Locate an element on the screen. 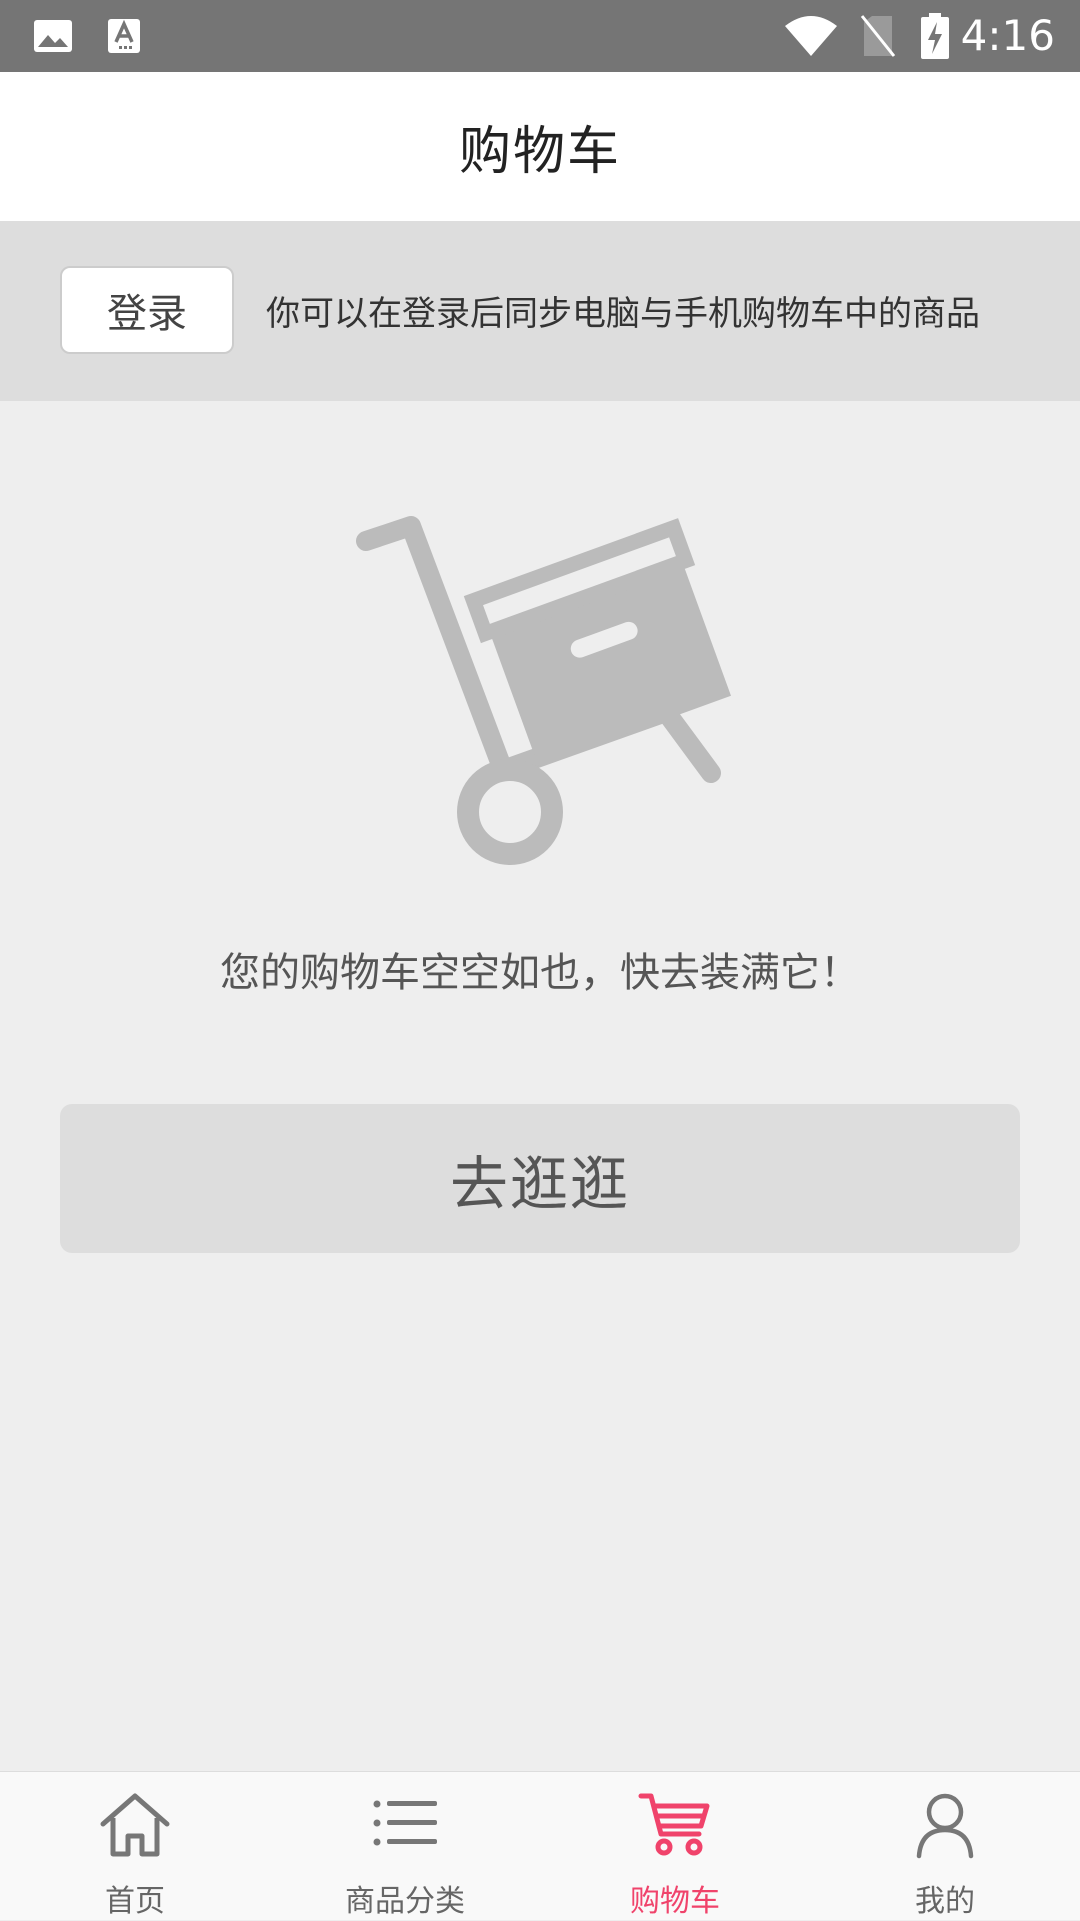 The width and height of the screenshot is (1080, 1921). go-shopping-button: 去逛逛 is located at coordinates (540, 1178).